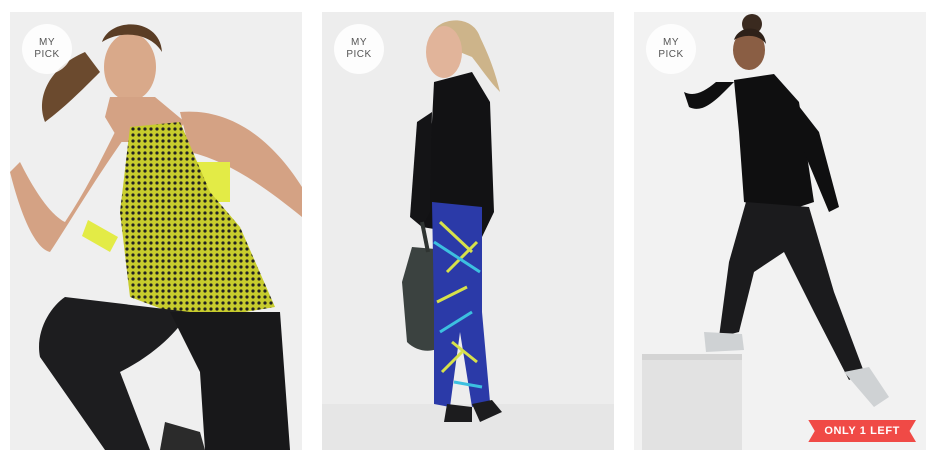 This screenshot has width=930, height=463. Describe the element at coordinates (862, 431) in the screenshot. I see `stock-badge: ONLY 1 LEFT` at that location.